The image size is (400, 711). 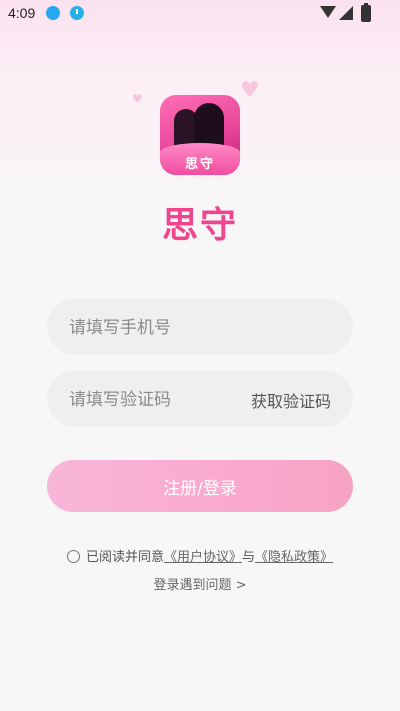 What do you see at coordinates (199, 164) in the screenshot?
I see `logo-text: 思守` at bounding box center [199, 164].